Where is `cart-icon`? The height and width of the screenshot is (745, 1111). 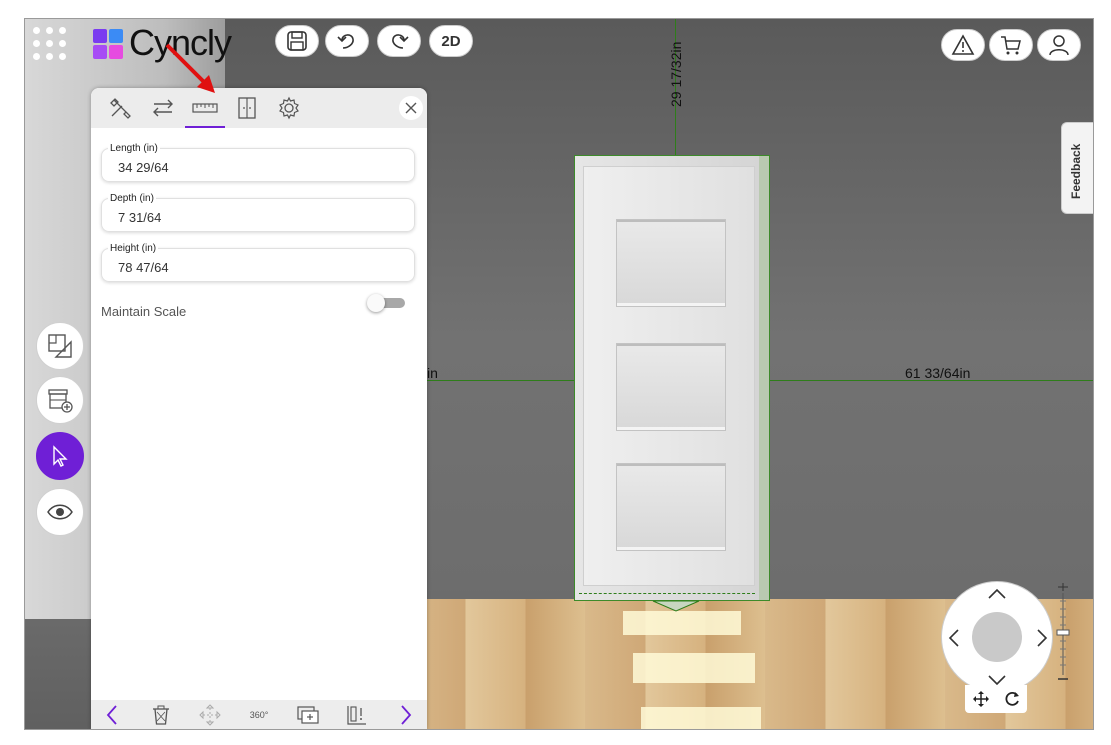 cart-icon is located at coordinates (1011, 45).